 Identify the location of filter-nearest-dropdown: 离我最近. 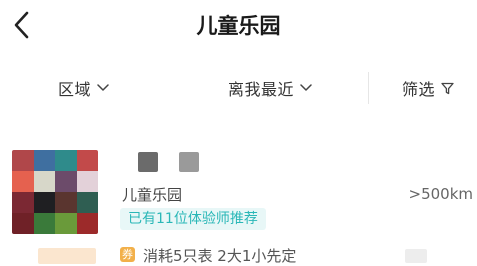
(270, 88).